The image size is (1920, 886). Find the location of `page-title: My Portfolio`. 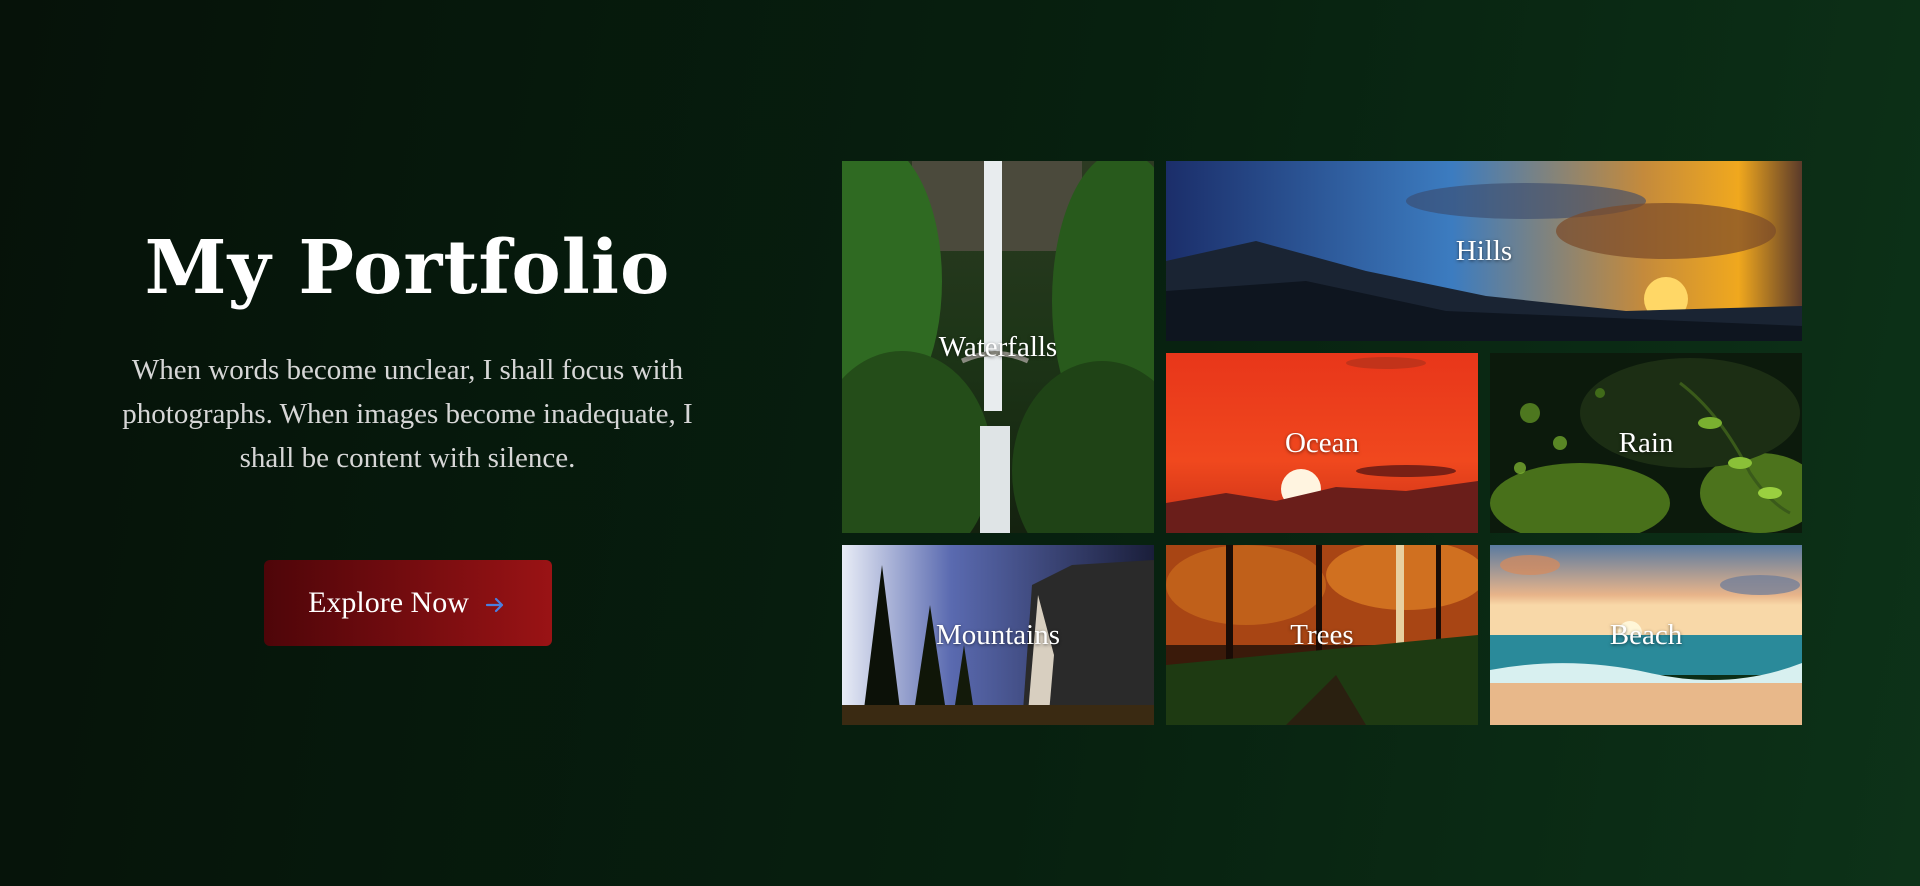

page-title: My Portfolio is located at coordinates (407, 268).